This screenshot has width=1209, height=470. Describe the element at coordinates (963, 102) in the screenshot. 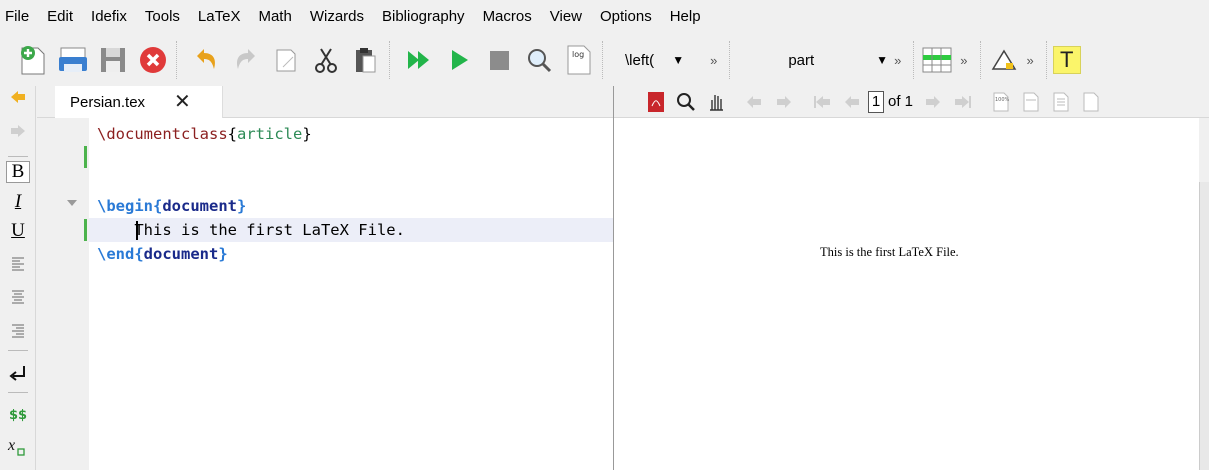

I see `last-page-icon` at that location.